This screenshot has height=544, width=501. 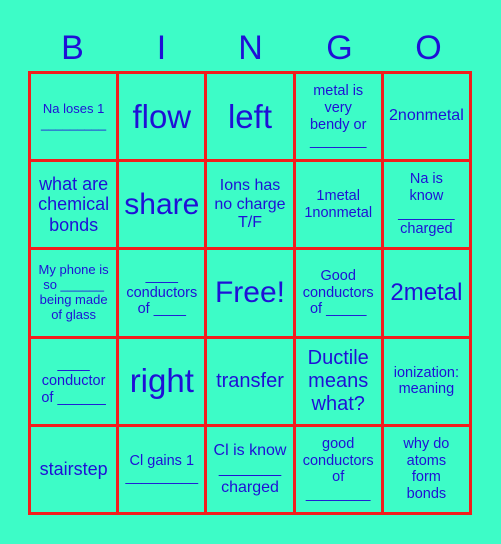 I want to click on bingo-cell: metal is very bendy or _______, so click(x=338, y=117).